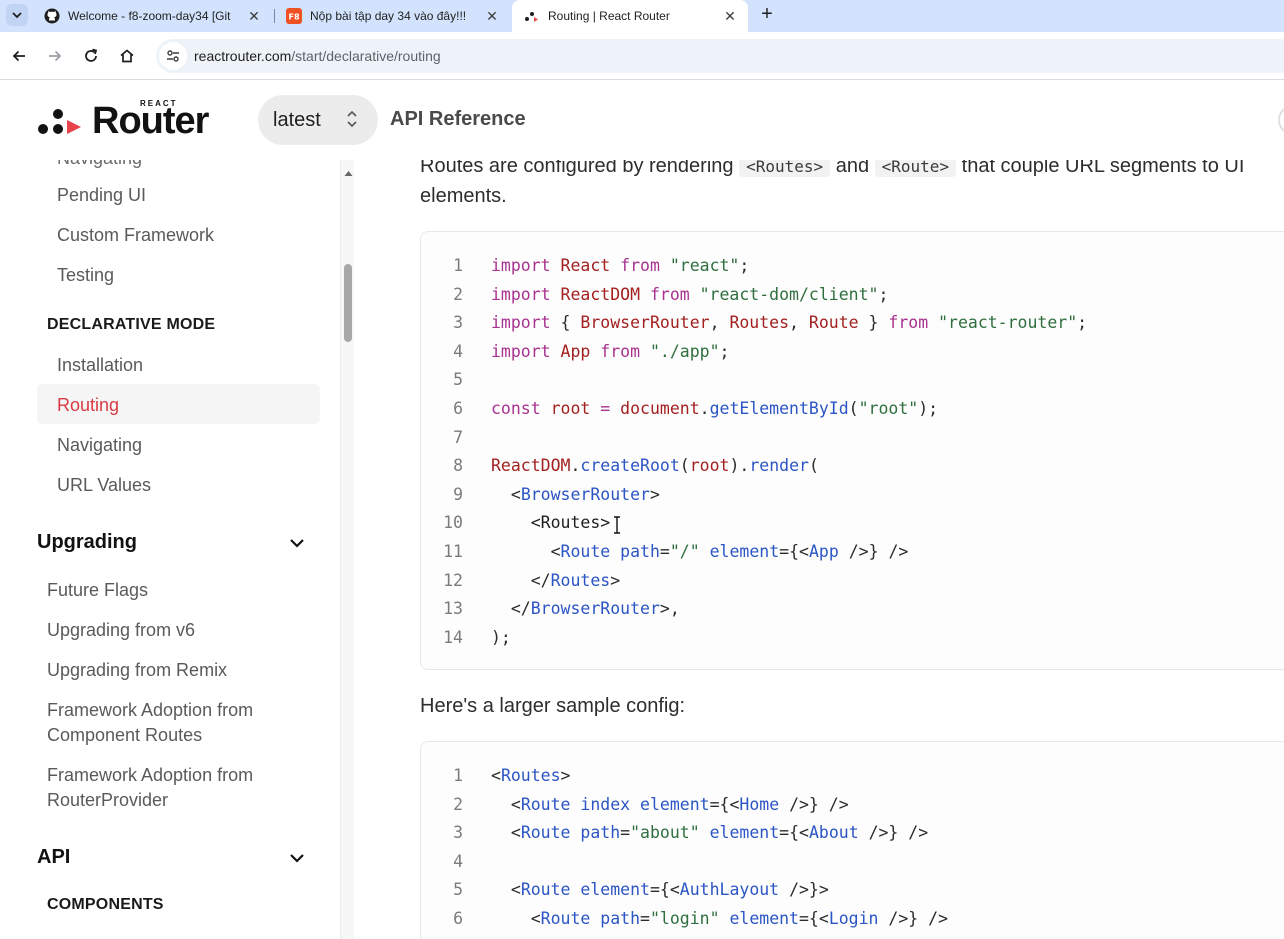 This screenshot has width=1284, height=939. What do you see at coordinates (347, 549) in the screenshot?
I see `sidebar-scrollbar` at bounding box center [347, 549].